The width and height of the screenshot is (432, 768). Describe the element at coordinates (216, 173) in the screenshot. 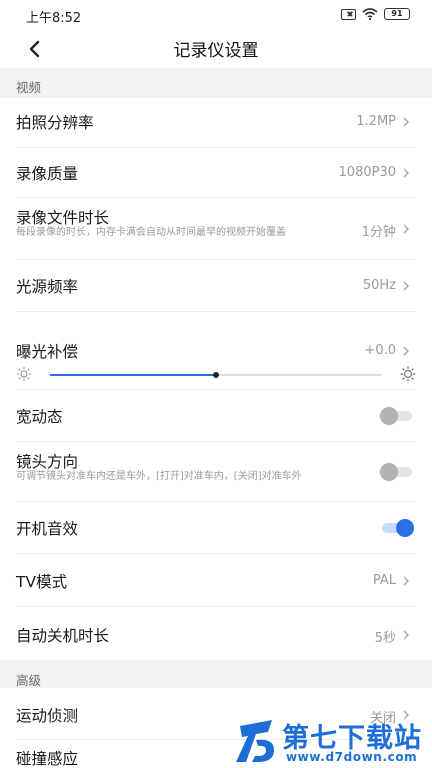

I see `setting-video-quality: 录像质量 1080P30` at that location.